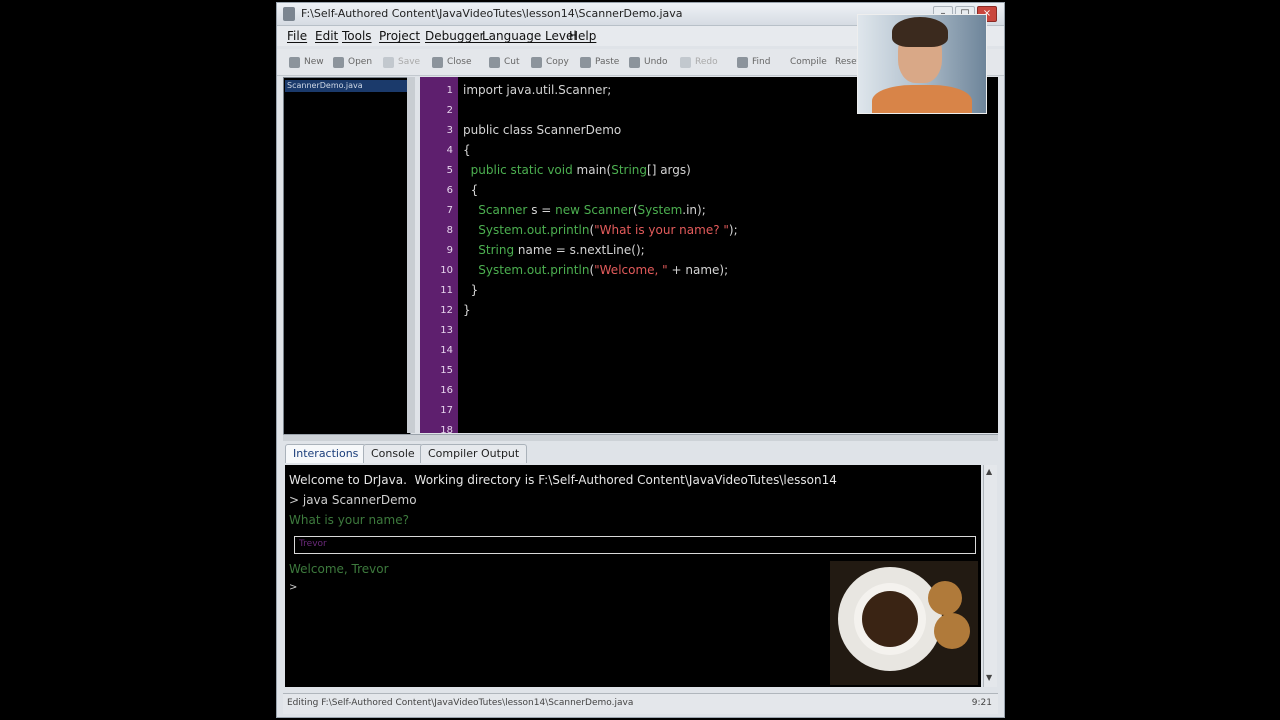 The width and height of the screenshot is (1280, 720). I want to click on line-number: 12, so click(446, 310).